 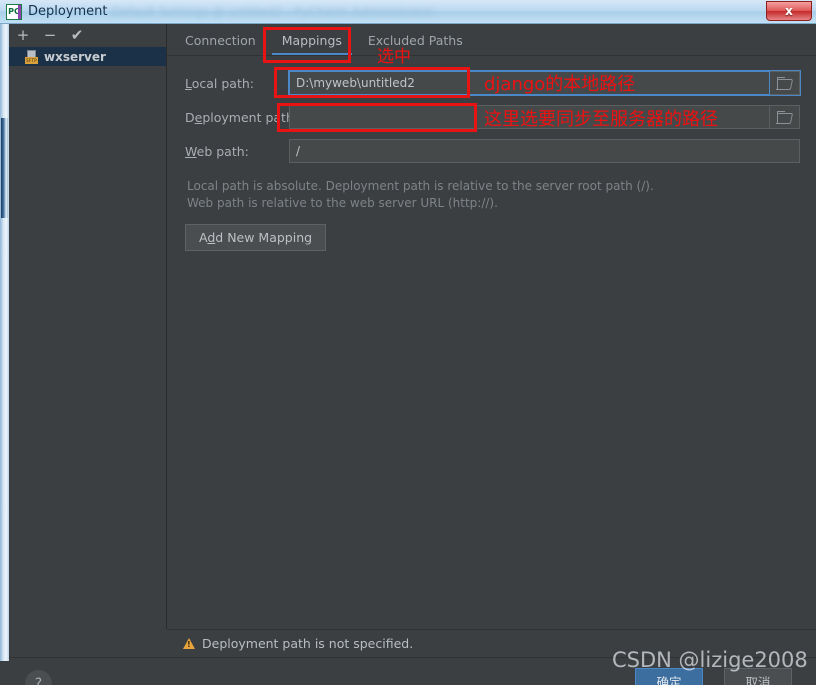 I want to click on web-path-label-accel: W, so click(x=191, y=151).